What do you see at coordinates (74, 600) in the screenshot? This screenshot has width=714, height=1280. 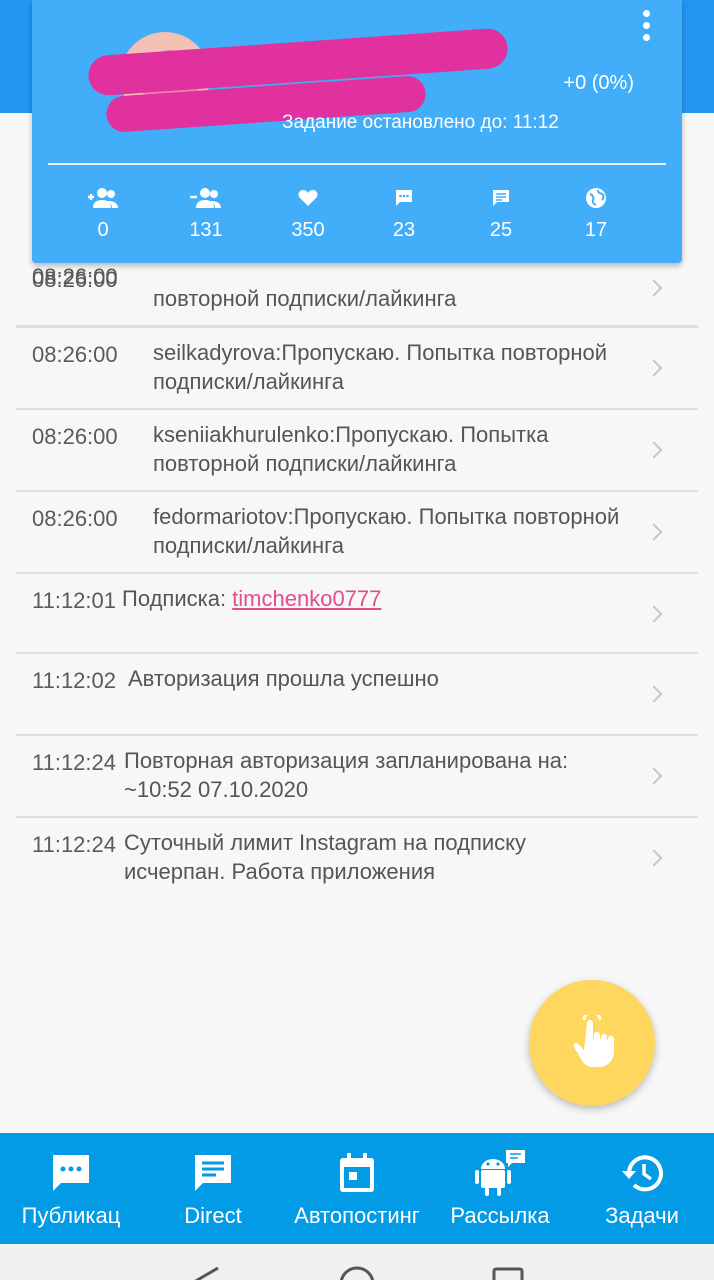 I see `log-time: 11:12:01` at bounding box center [74, 600].